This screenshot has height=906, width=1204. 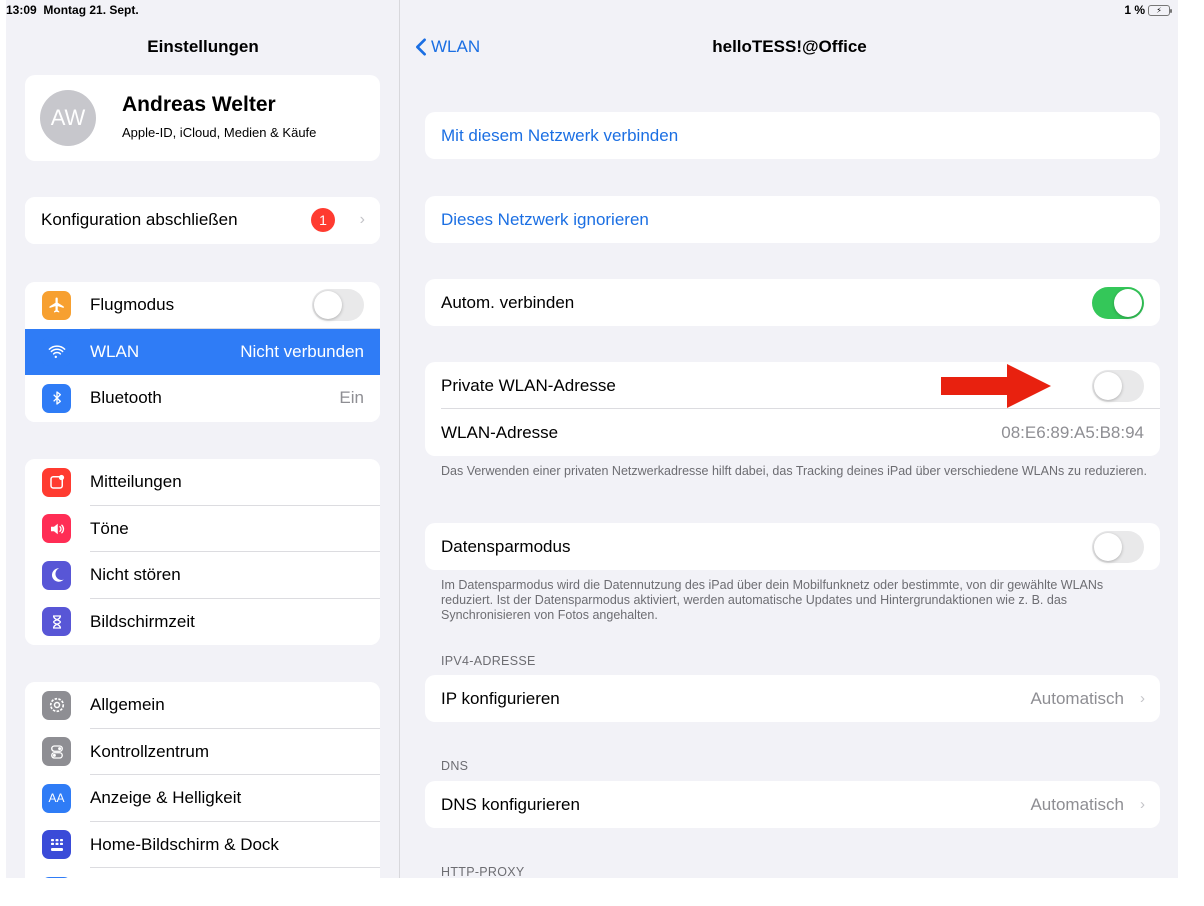 What do you see at coordinates (56, 398) in the screenshot?
I see `bluetooth-icon` at bounding box center [56, 398].